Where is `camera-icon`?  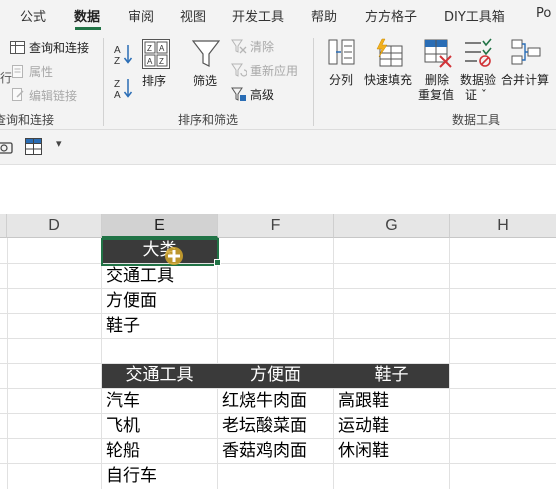 camera-icon is located at coordinates (6, 148).